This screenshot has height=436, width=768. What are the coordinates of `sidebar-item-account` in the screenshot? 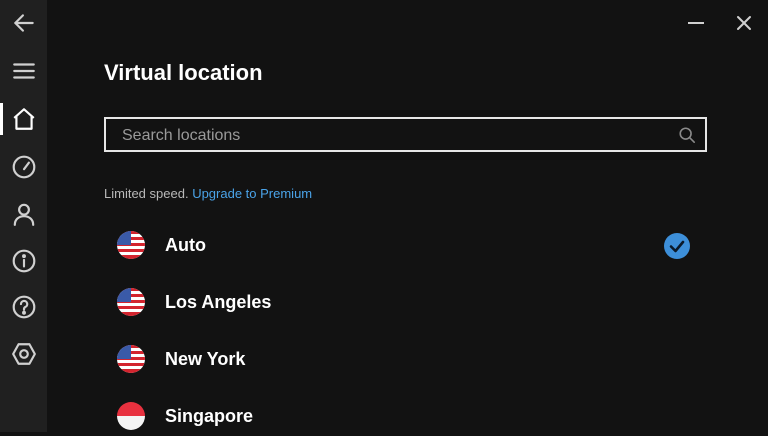 It's located at (23, 214).